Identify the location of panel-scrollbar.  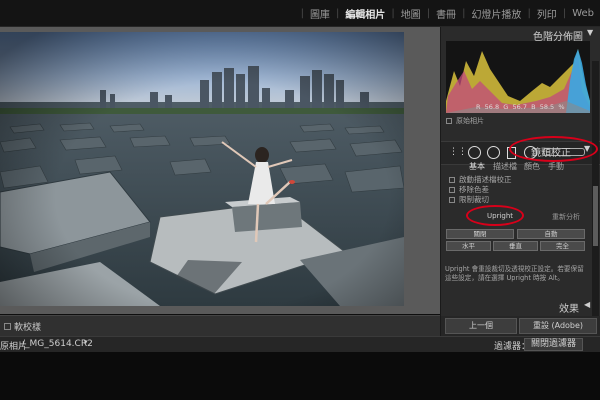
(595, 188).